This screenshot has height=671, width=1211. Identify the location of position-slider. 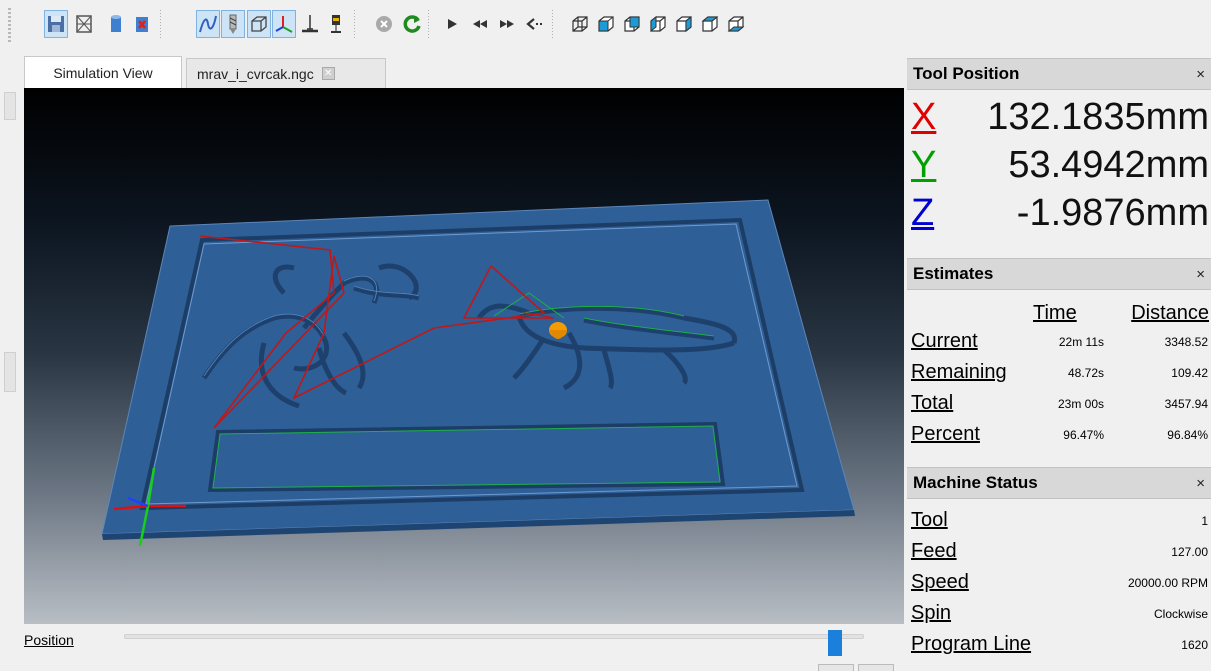
(494, 643).